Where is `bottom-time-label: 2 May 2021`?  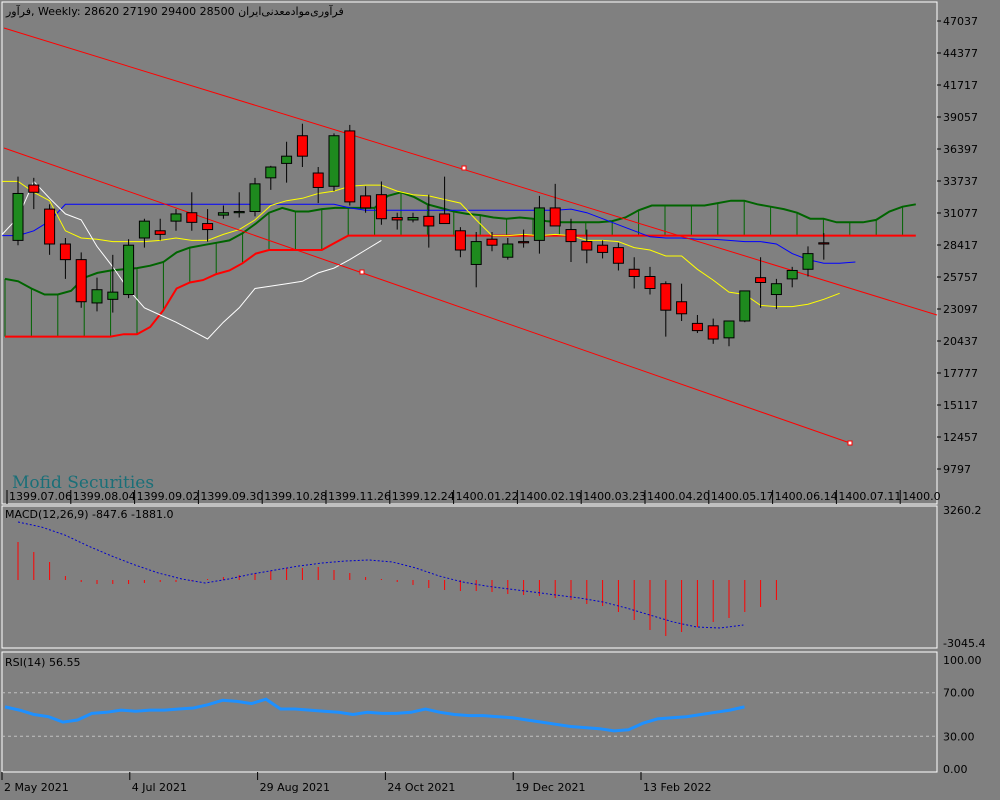 bottom-time-label: 2 May 2021 is located at coordinates (36, 787).